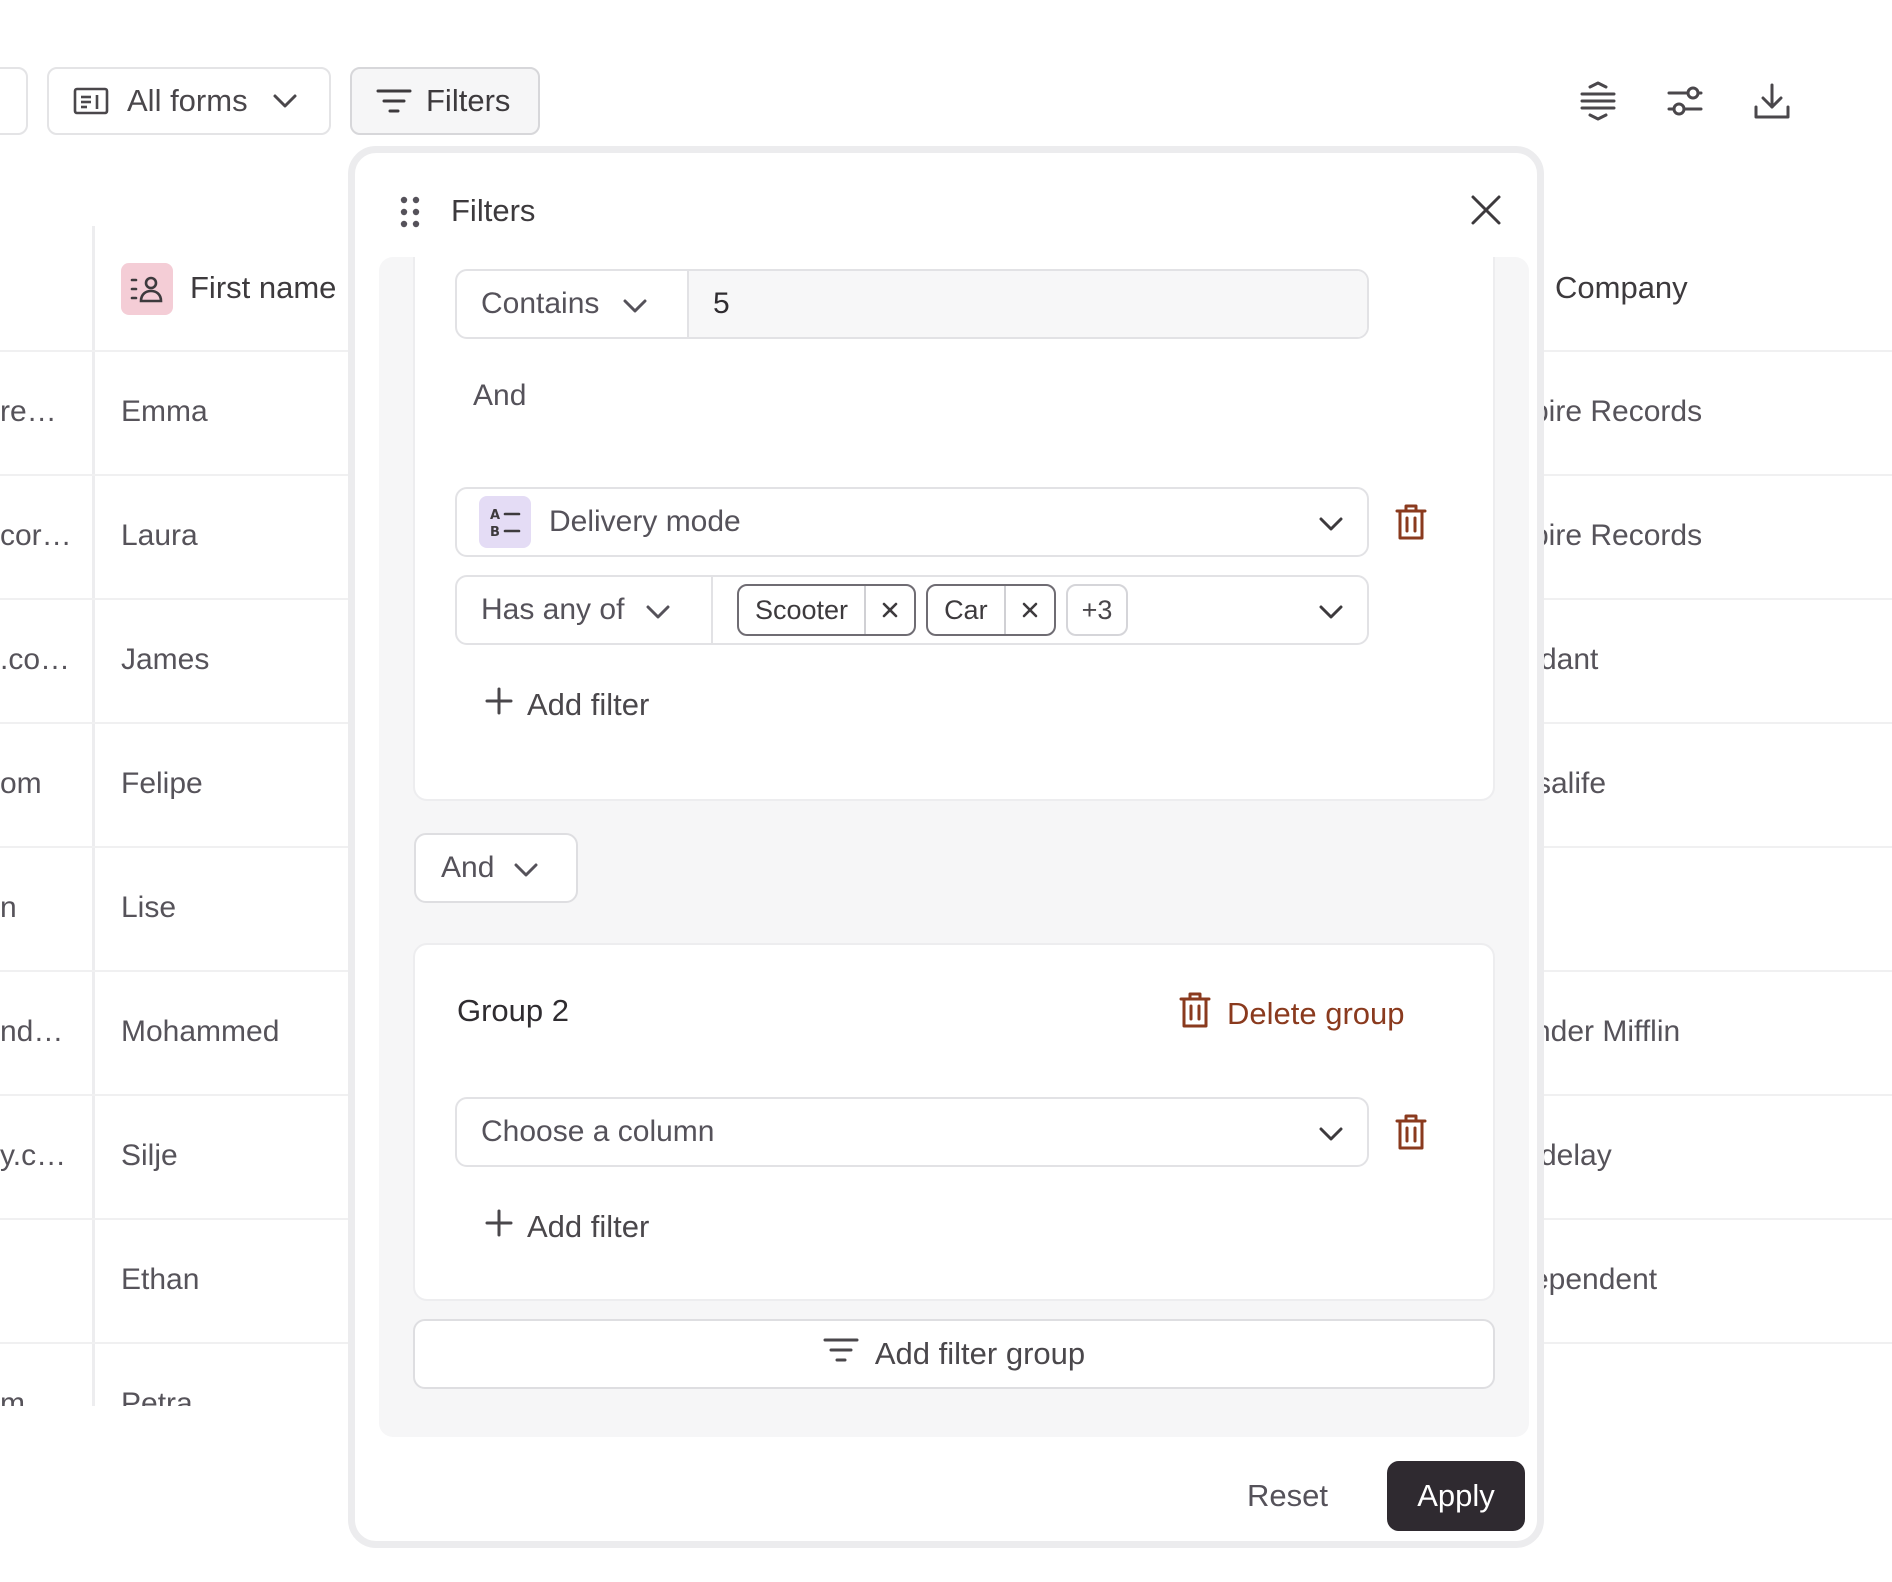 The height and width of the screenshot is (1582, 1892). Describe the element at coordinates (1571, 784) in the screenshot. I see `cell-company: salife` at that location.